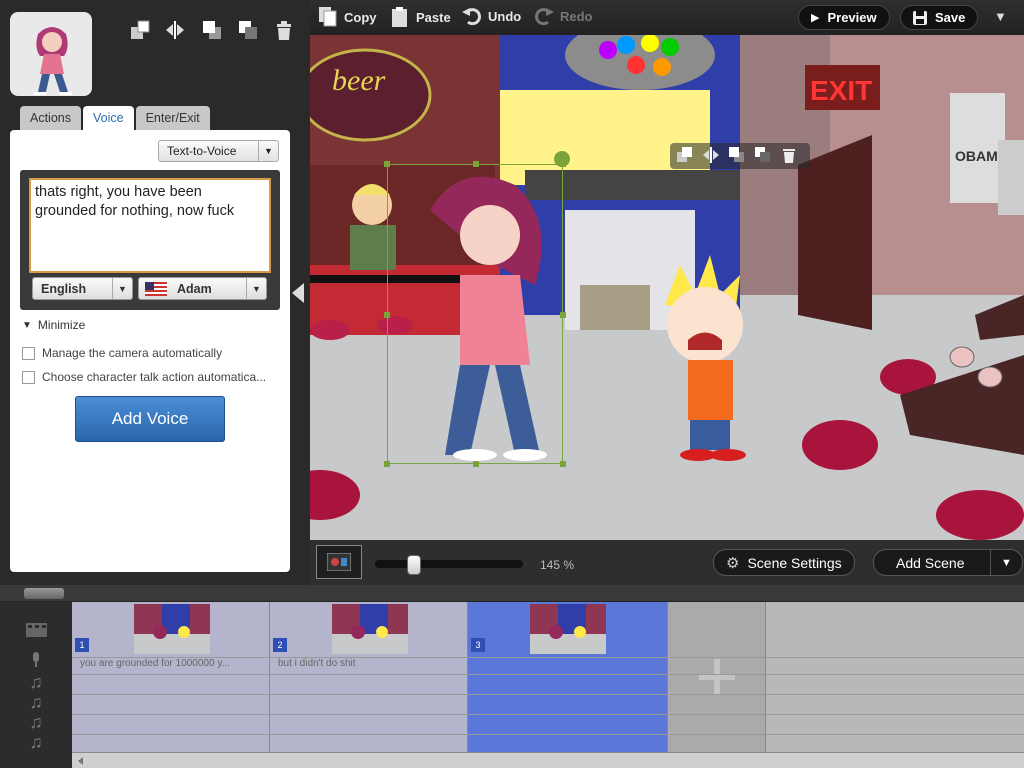  Describe the element at coordinates (557, 565) in the screenshot. I see `zoom-level: 145 %` at that location.